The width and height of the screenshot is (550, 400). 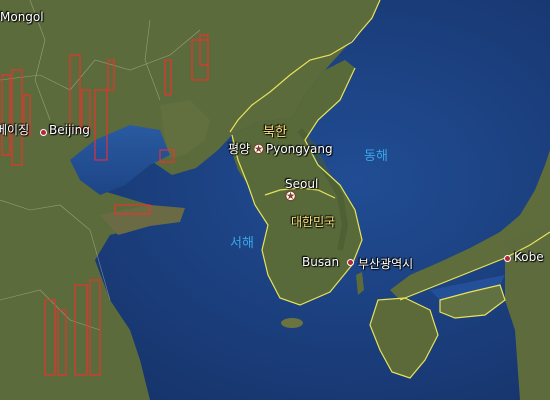 What do you see at coordinates (239, 149) in the screenshot?
I see `label-pyongyang-ko: 평양` at bounding box center [239, 149].